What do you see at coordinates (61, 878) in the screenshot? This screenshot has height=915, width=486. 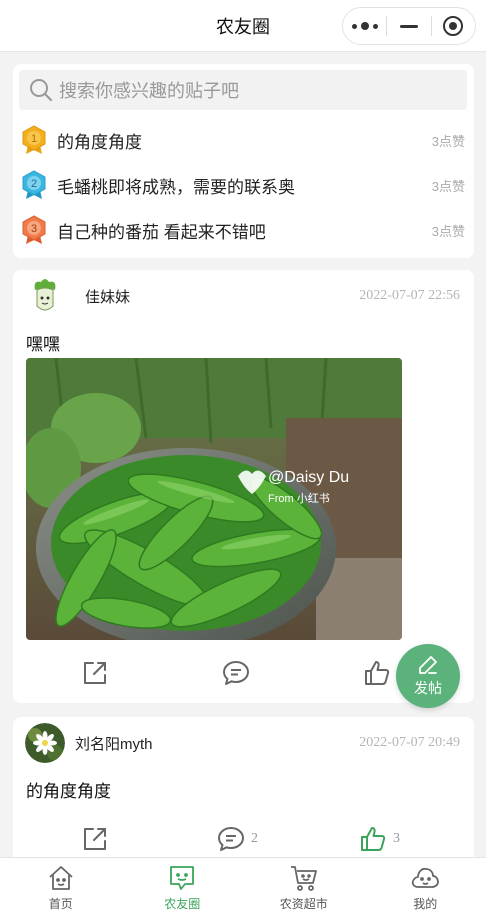 I see `home-icon` at bounding box center [61, 878].